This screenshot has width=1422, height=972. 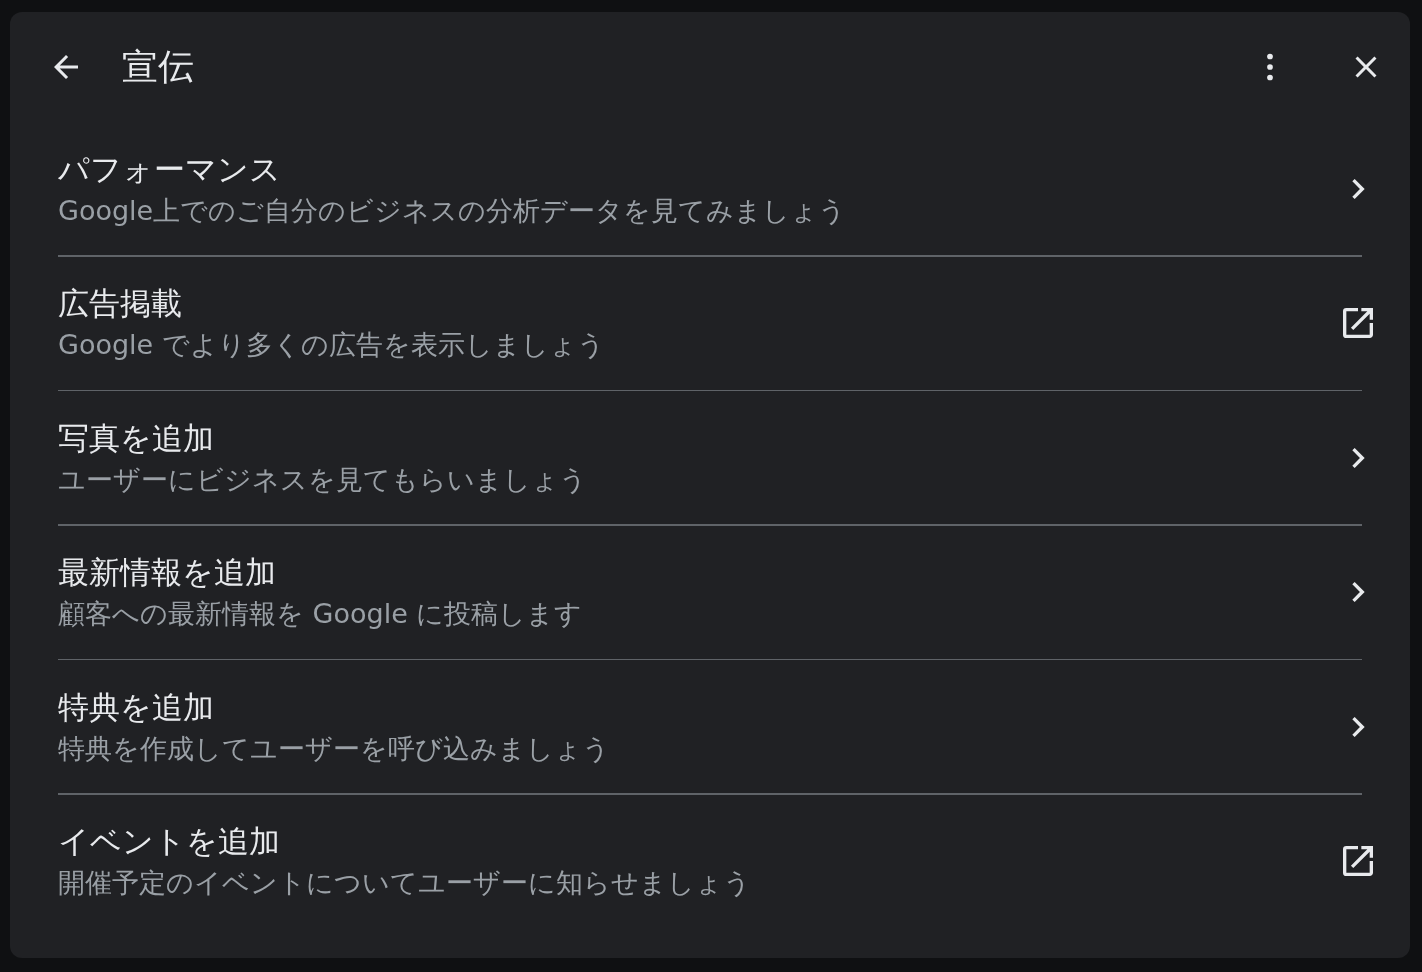 What do you see at coordinates (167, 573) in the screenshot?
I see `item-title: 最新情報を追加` at bounding box center [167, 573].